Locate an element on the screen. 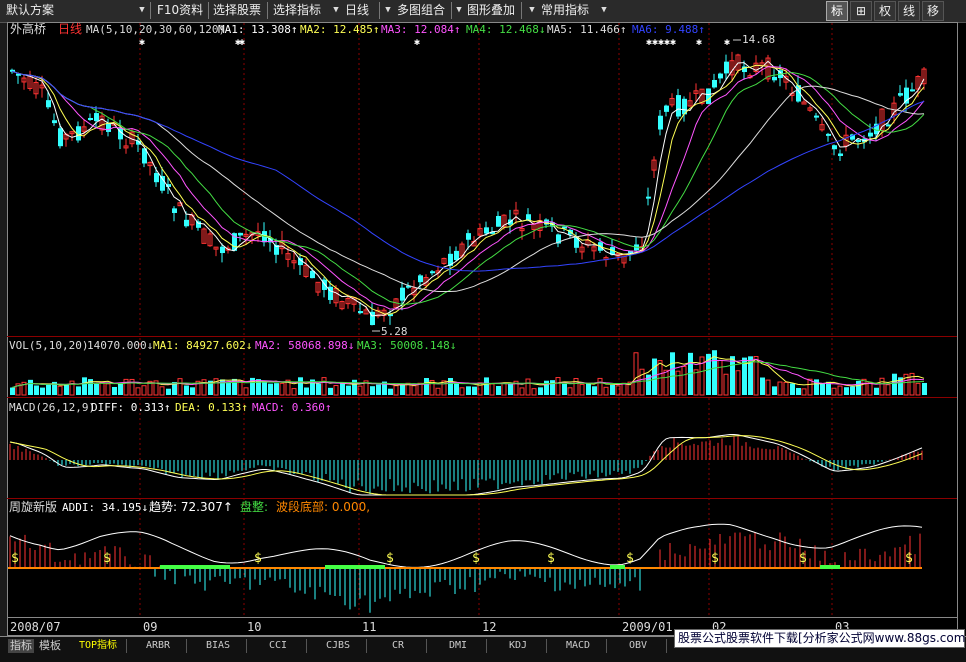 The image size is (966, 662). promo-banner: 股票公式股票软件下载[分析家公式网www.88gs.com] is located at coordinates (820, 638).